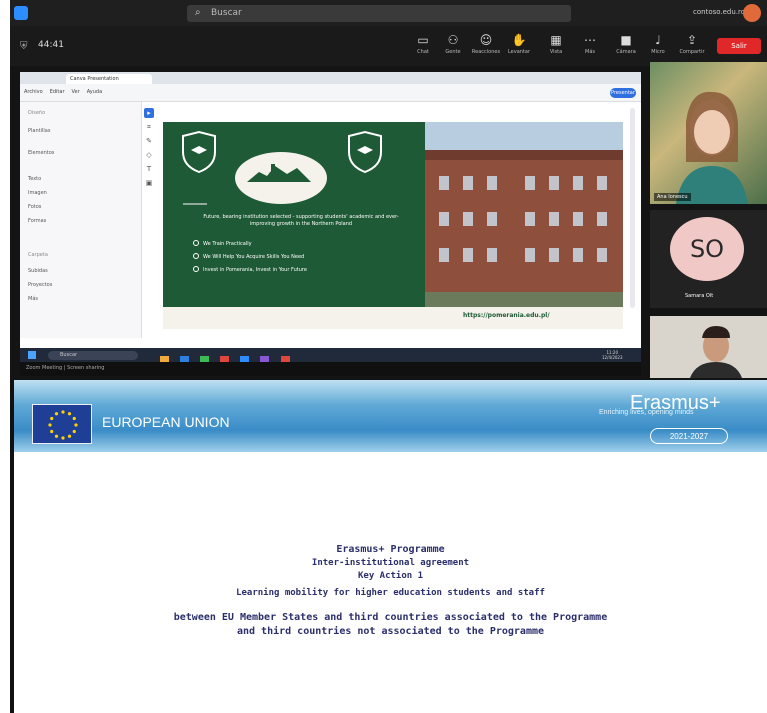 The image size is (767, 713). Describe the element at coordinates (149, 183) in the screenshot. I see `image-icon: ▣` at that location.